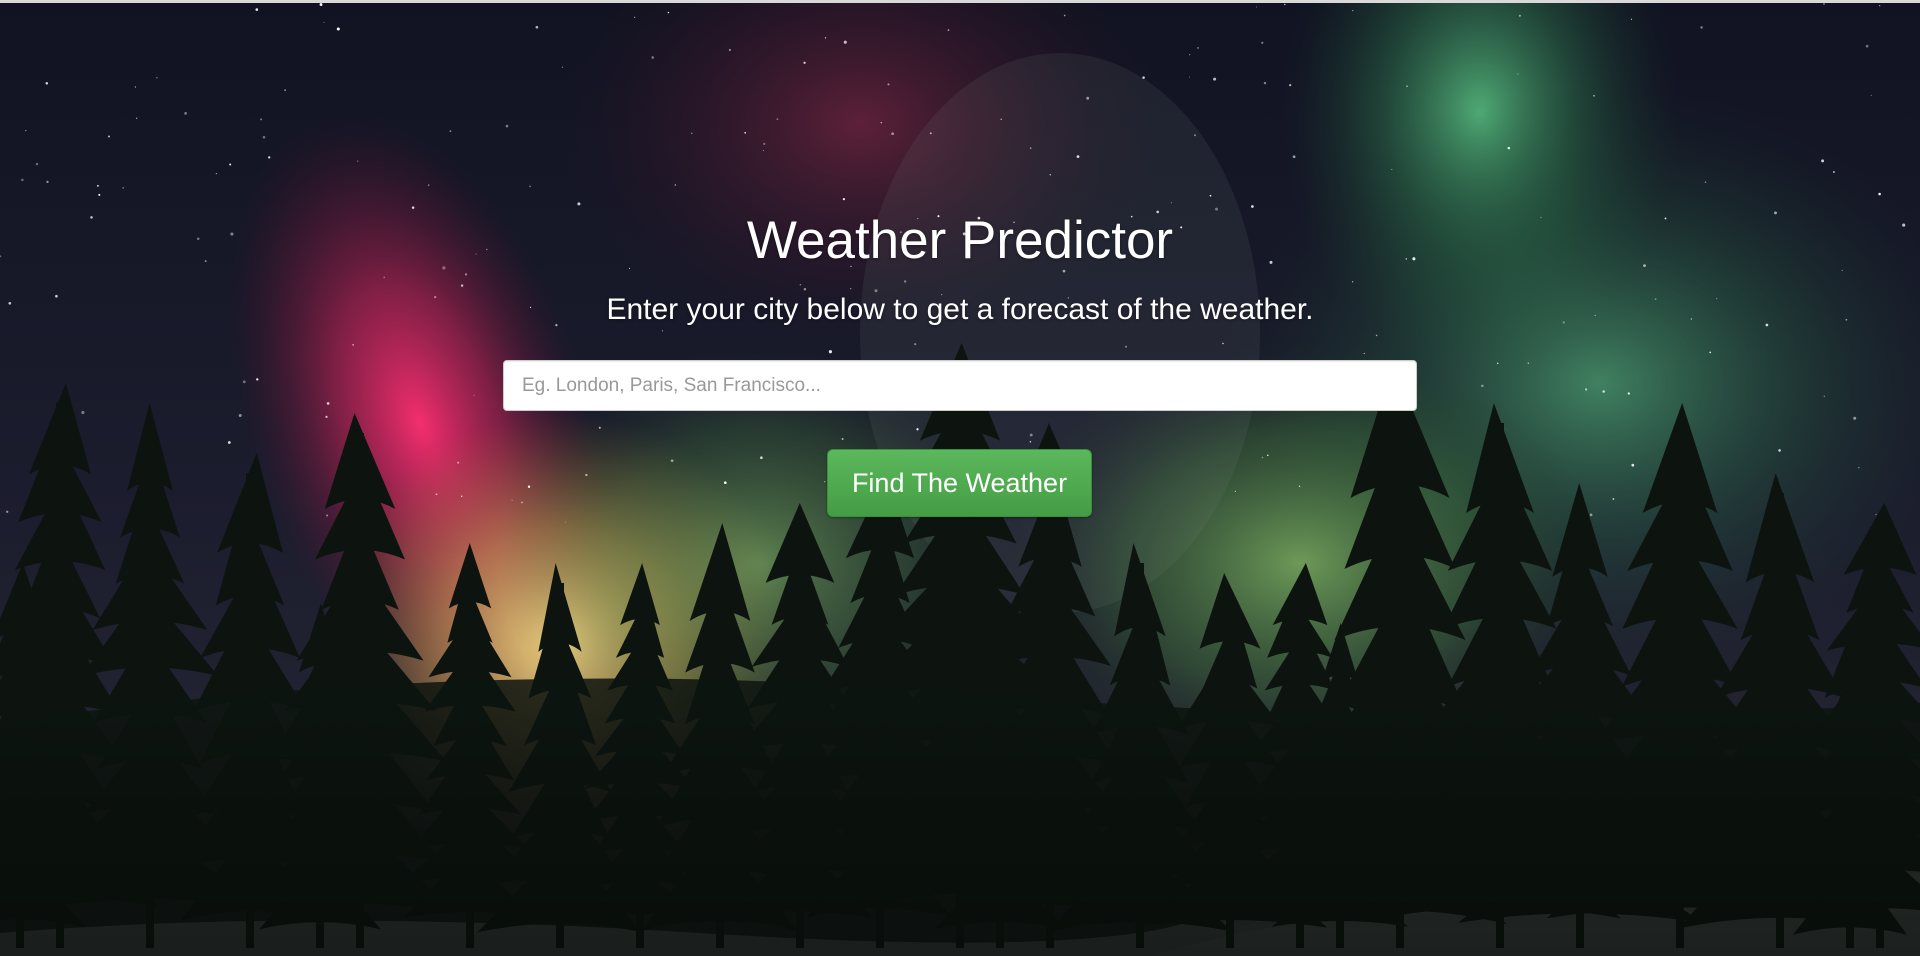 The width and height of the screenshot is (1920, 956). What do you see at coordinates (960, 240) in the screenshot?
I see `page-title: Weather Predictor` at bounding box center [960, 240].